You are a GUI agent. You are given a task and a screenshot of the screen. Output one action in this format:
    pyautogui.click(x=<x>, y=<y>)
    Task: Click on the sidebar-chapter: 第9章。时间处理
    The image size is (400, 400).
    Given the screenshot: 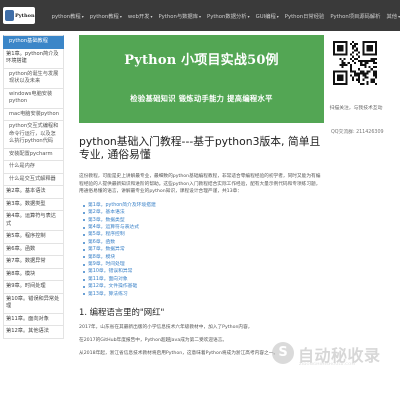 What is the action you would take?
    pyautogui.click(x=33, y=287)
    